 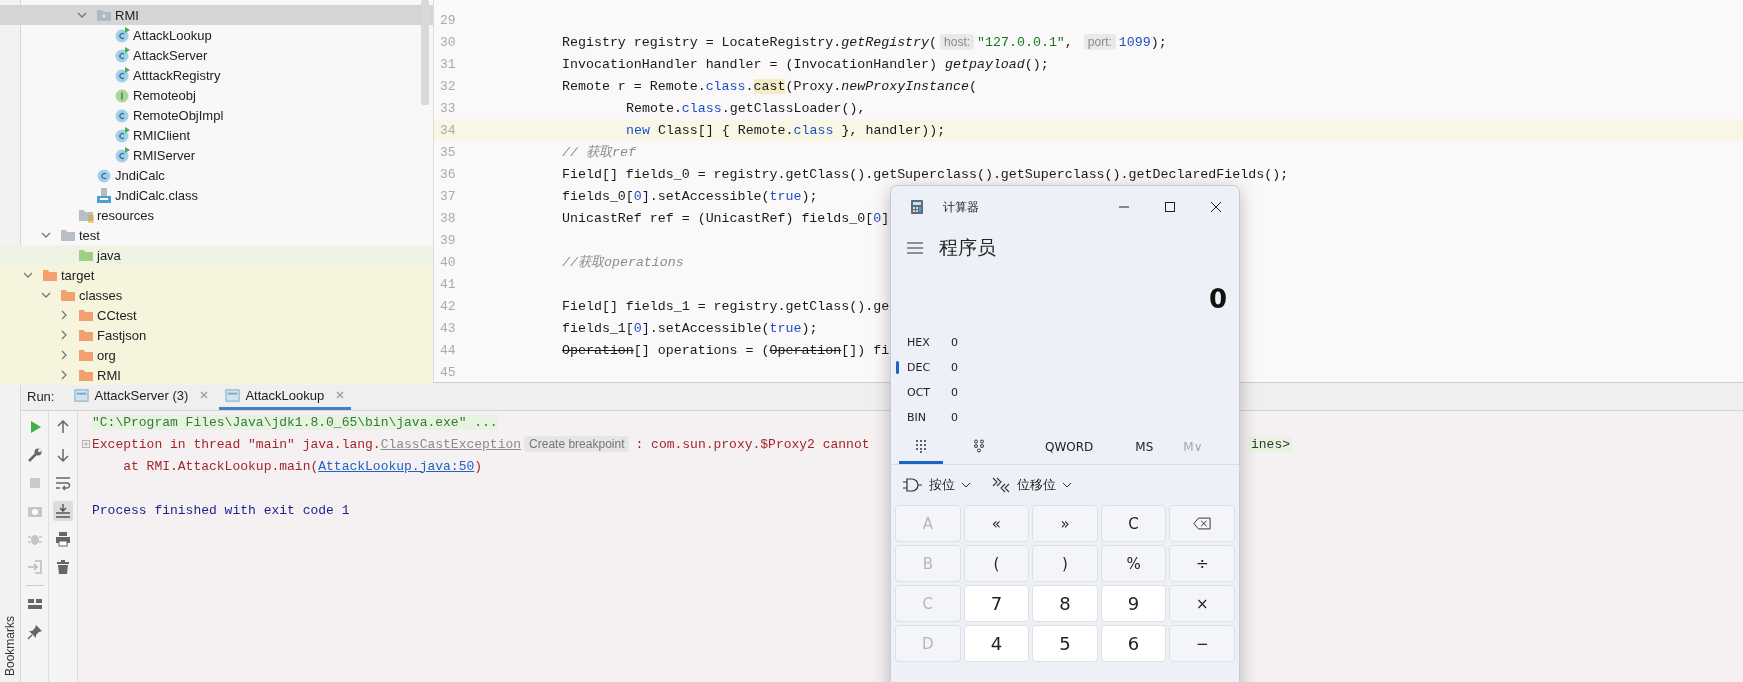 I want to click on folded-lines-link: ines>, so click(x=1270, y=444).